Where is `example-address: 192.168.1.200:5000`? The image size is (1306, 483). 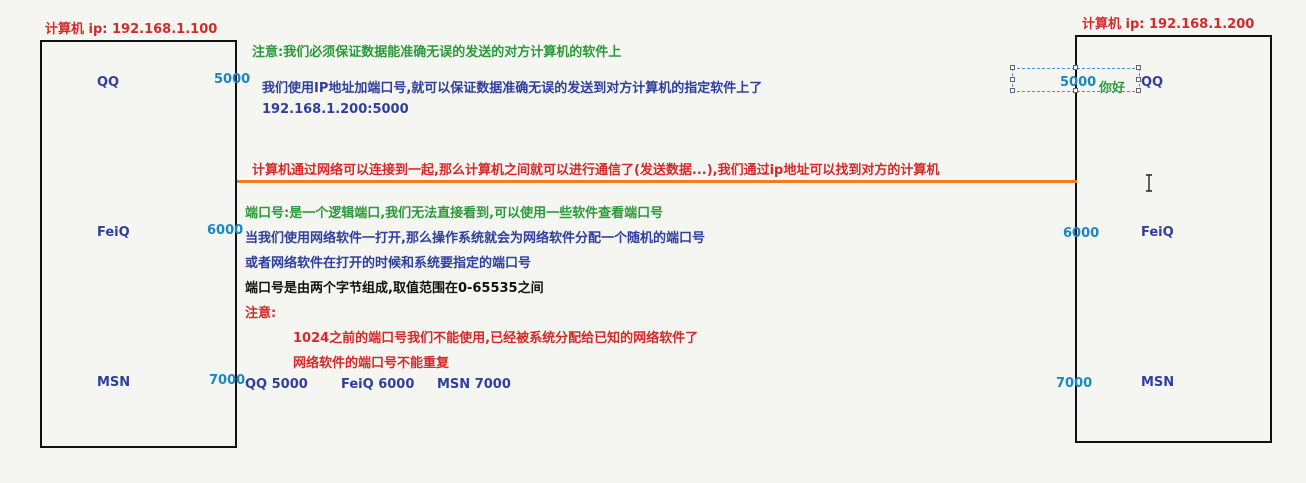 example-address: 192.168.1.200:5000 is located at coordinates (335, 109).